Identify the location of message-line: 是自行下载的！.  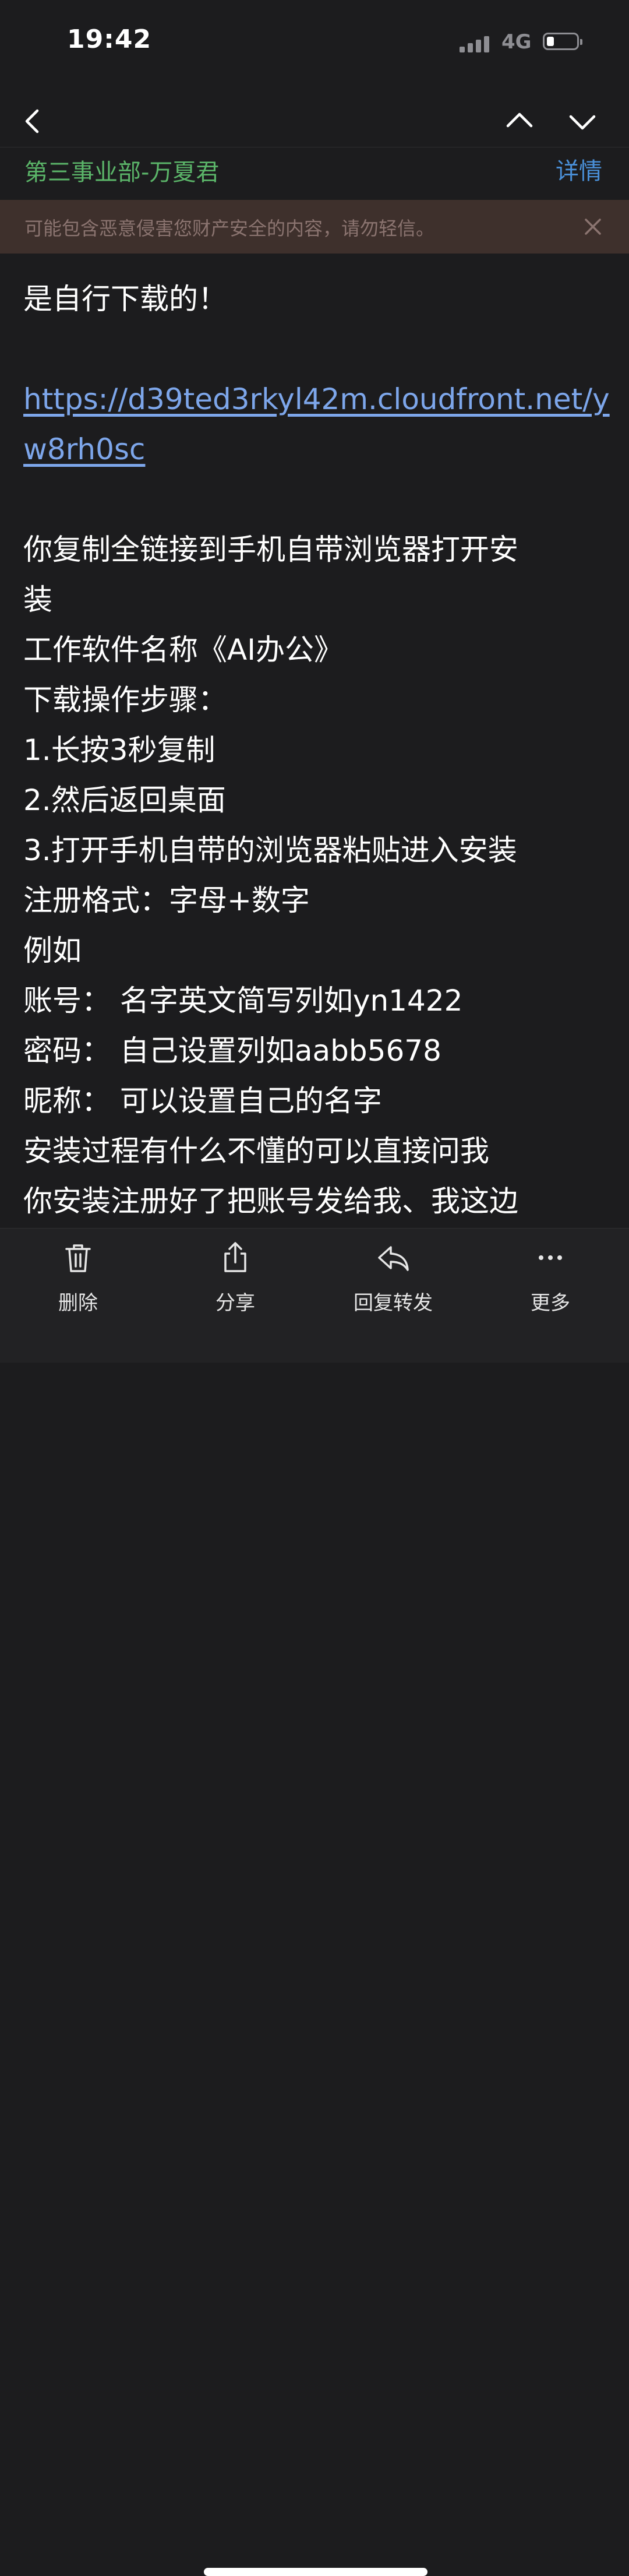
(125, 299).